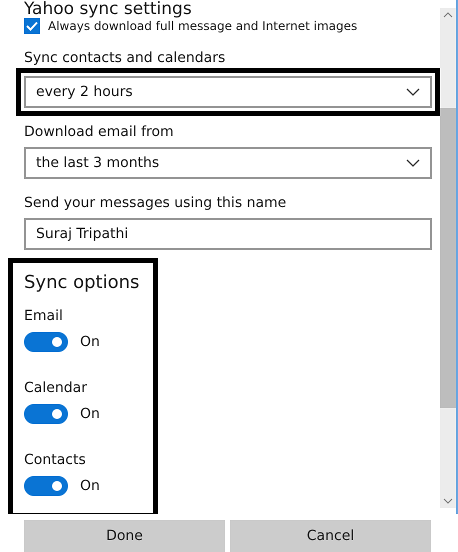 The height and width of the screenshot is (552, 458). What do you see at coordinates (56, 388) in the screenshot?
I see `toggle-label: Calendar` at bounding box center [56, 388].